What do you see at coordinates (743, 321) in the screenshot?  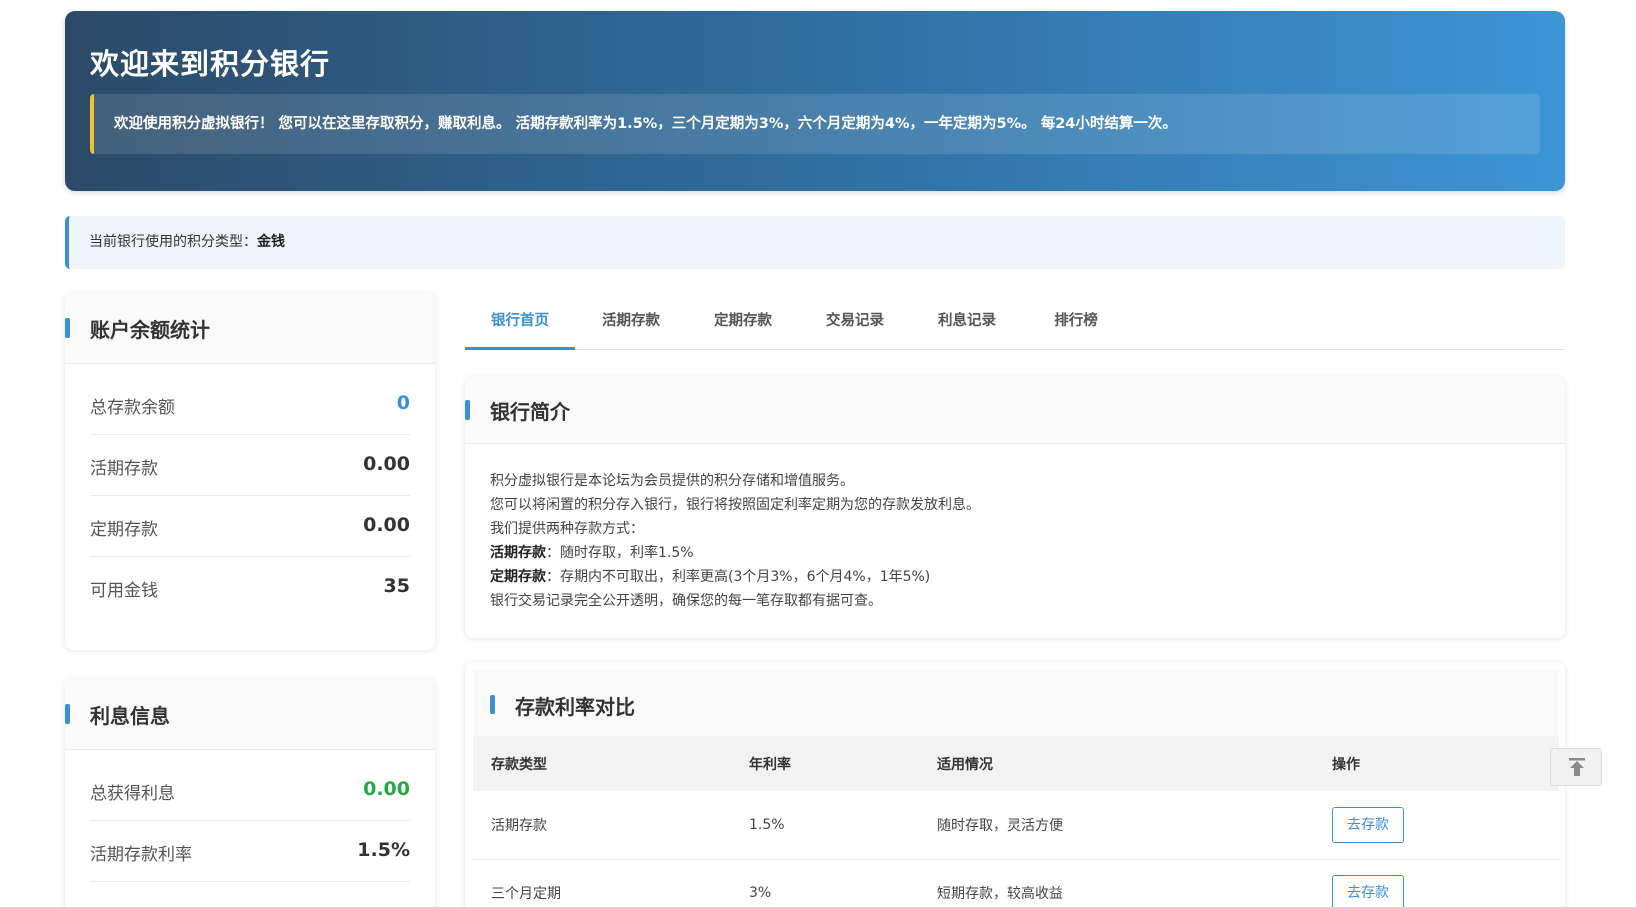 I see `tab-fixed-deposit: 定期存款` at bounding box center [743, 321].